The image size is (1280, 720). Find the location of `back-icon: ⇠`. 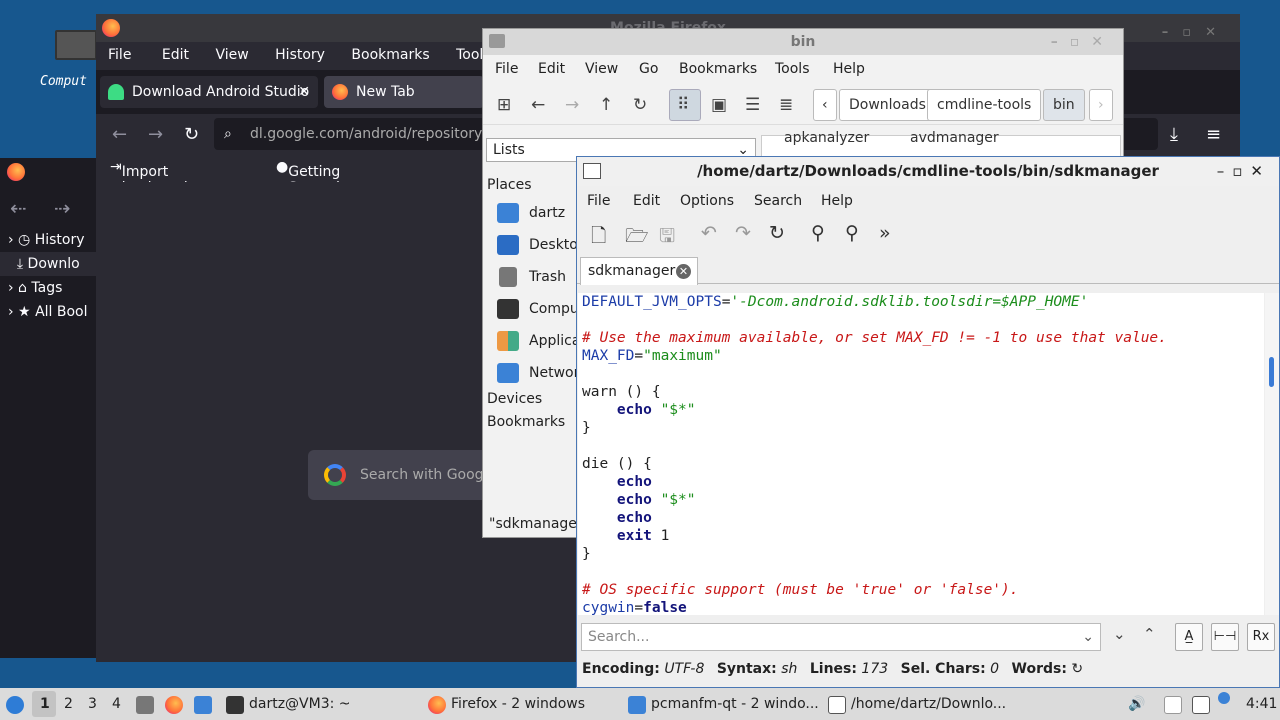

back-icon: ⇠ is located at coordinates (18, 208).